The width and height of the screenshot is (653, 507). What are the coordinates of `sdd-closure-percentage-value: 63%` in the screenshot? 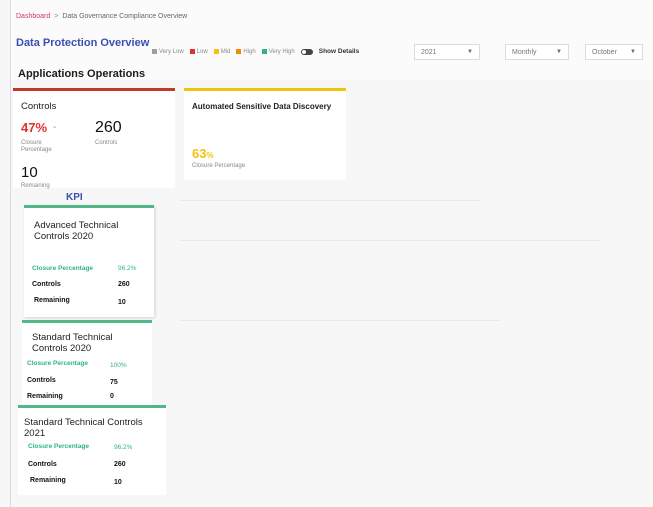 It's located at (203, 153).